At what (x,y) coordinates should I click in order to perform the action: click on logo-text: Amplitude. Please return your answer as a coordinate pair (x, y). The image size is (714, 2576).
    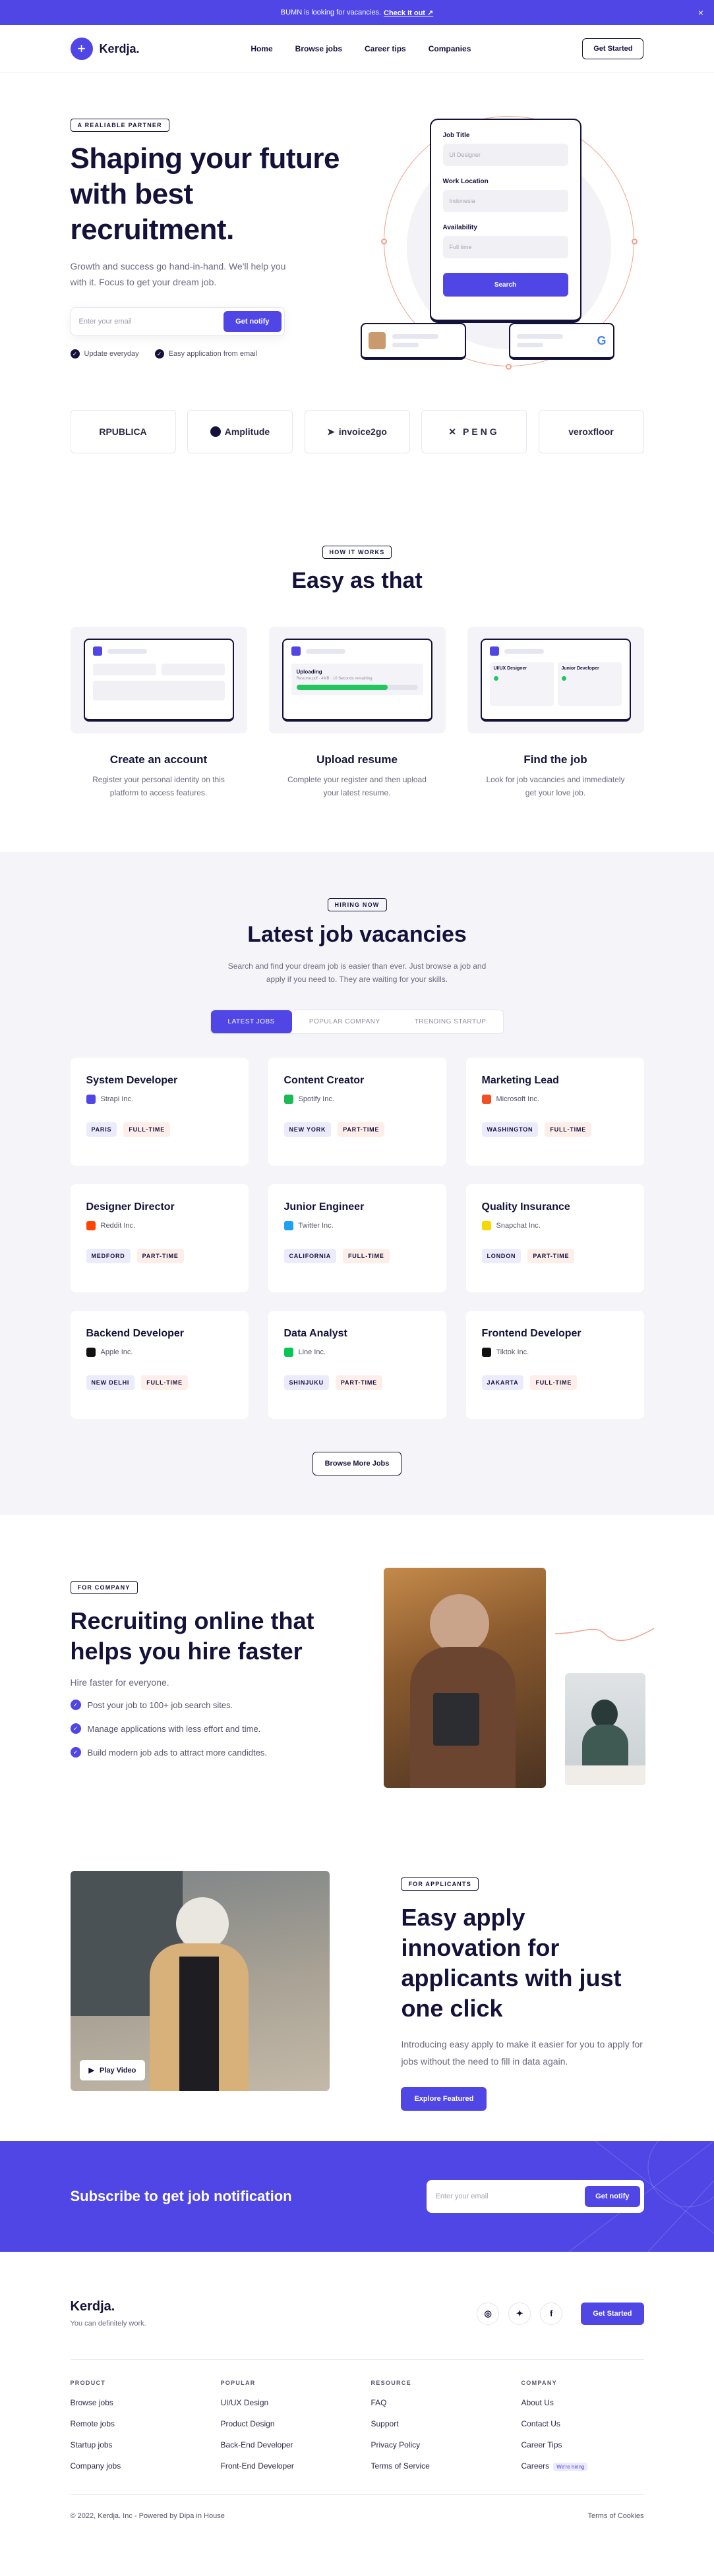
    Looking at the image, I should click on (247, 432).